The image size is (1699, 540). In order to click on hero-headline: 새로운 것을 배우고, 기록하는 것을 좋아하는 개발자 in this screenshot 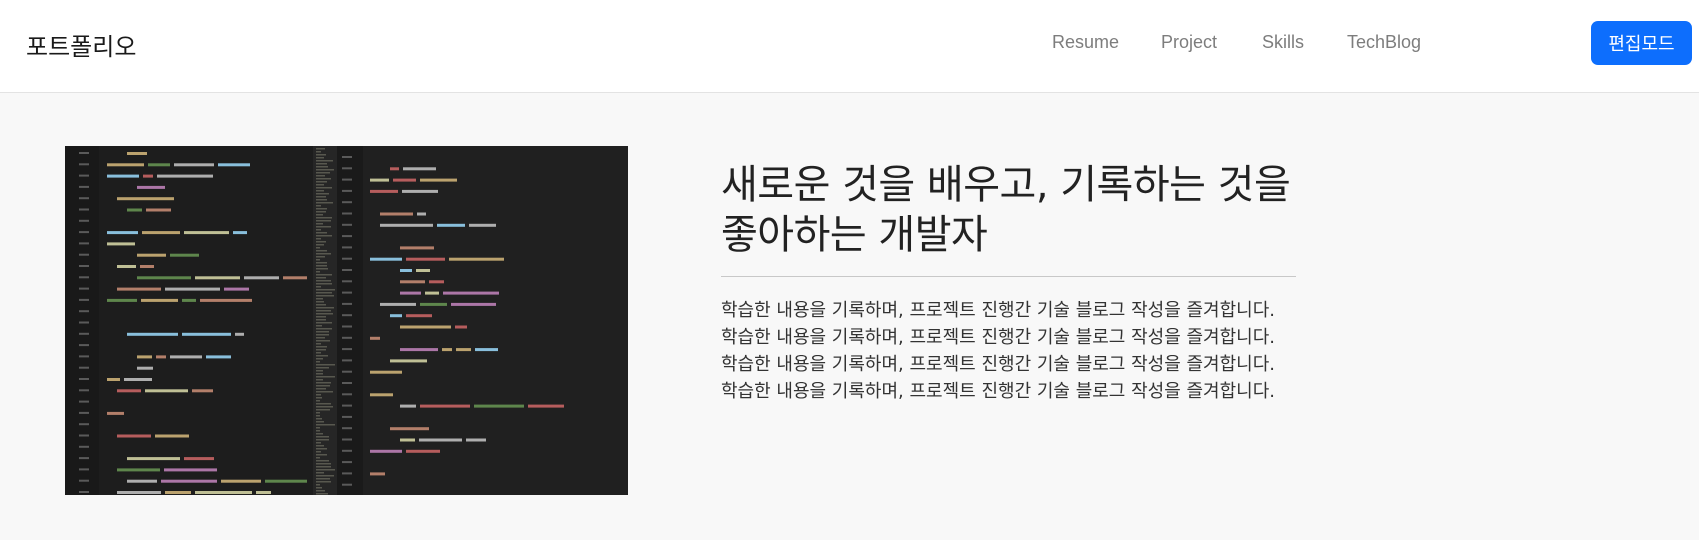, I will do `click(1006, 210)`.